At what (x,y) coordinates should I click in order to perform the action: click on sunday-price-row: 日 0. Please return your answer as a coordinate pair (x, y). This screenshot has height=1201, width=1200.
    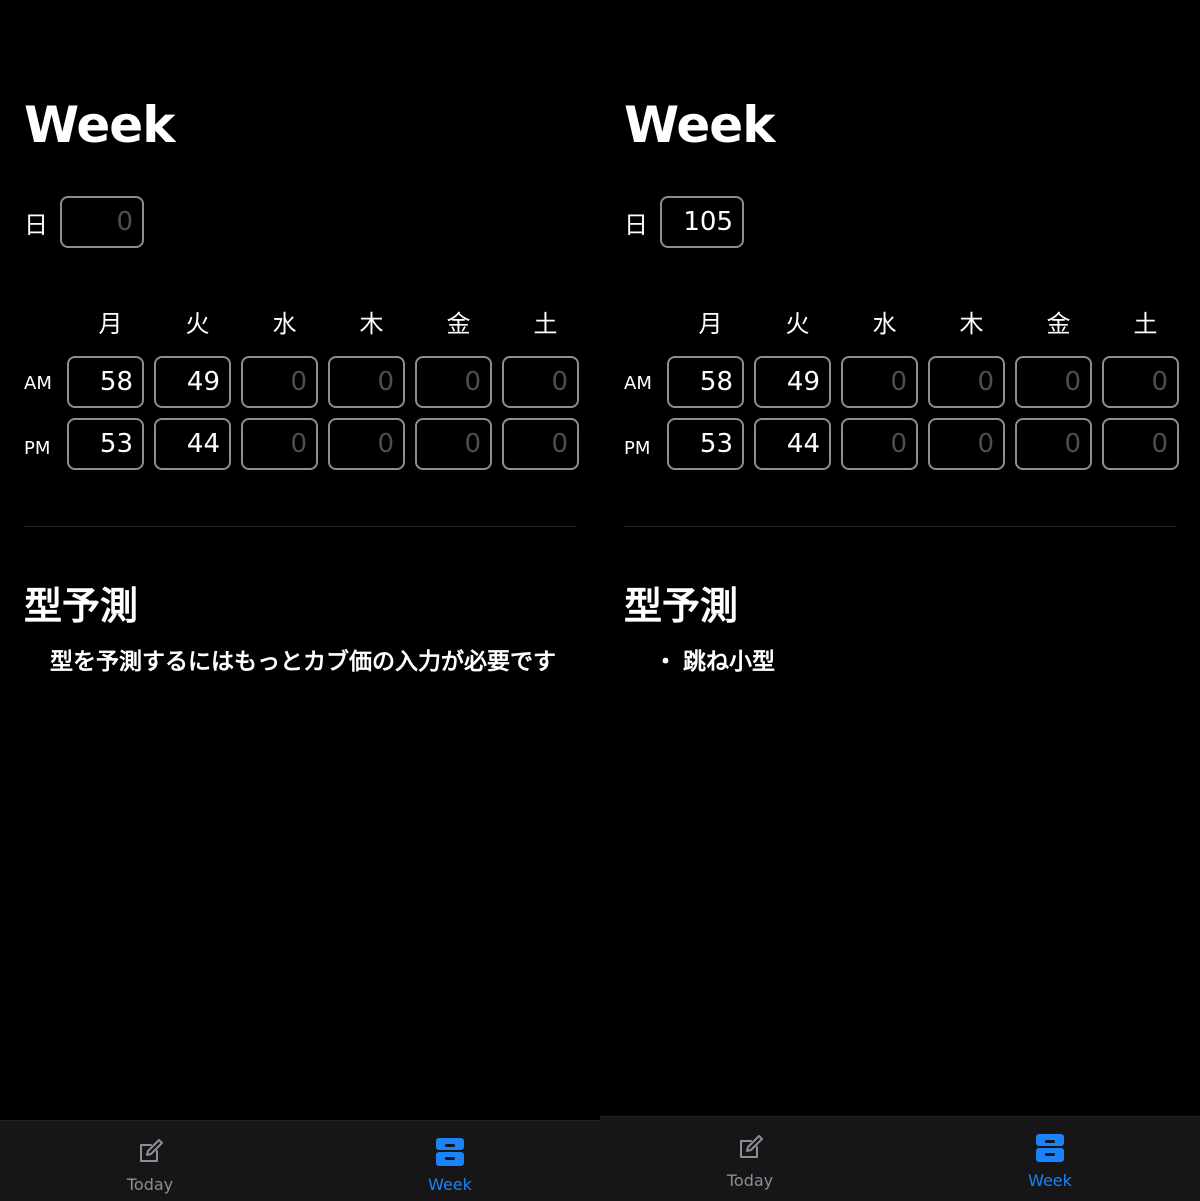
    Looking at the image, I should click on (84, 222).